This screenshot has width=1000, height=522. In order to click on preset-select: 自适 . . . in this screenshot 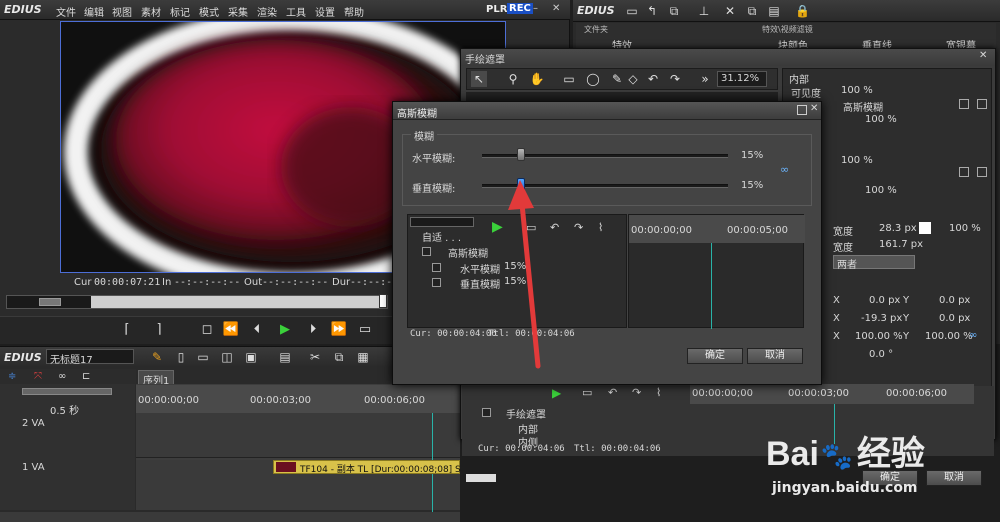, I will do `click(441, 236)`.